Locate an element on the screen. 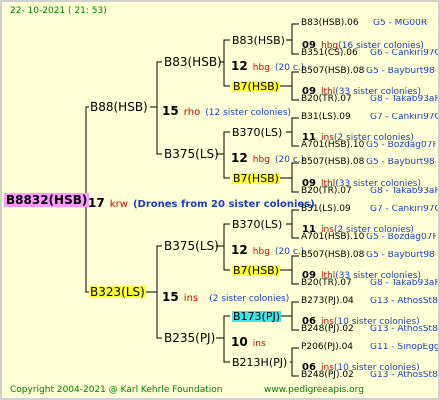 This screenshot has height=400, width=440. lvl2-node-3: B375(LS) is located at coordinates (191, 246).